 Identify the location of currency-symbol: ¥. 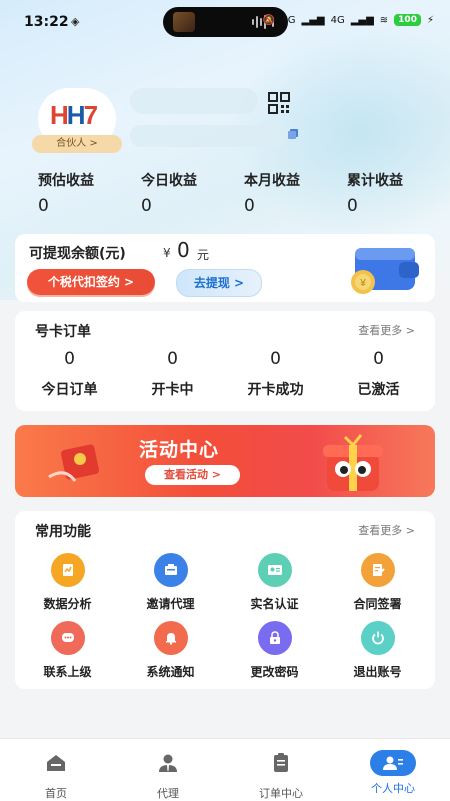
(167, 253).